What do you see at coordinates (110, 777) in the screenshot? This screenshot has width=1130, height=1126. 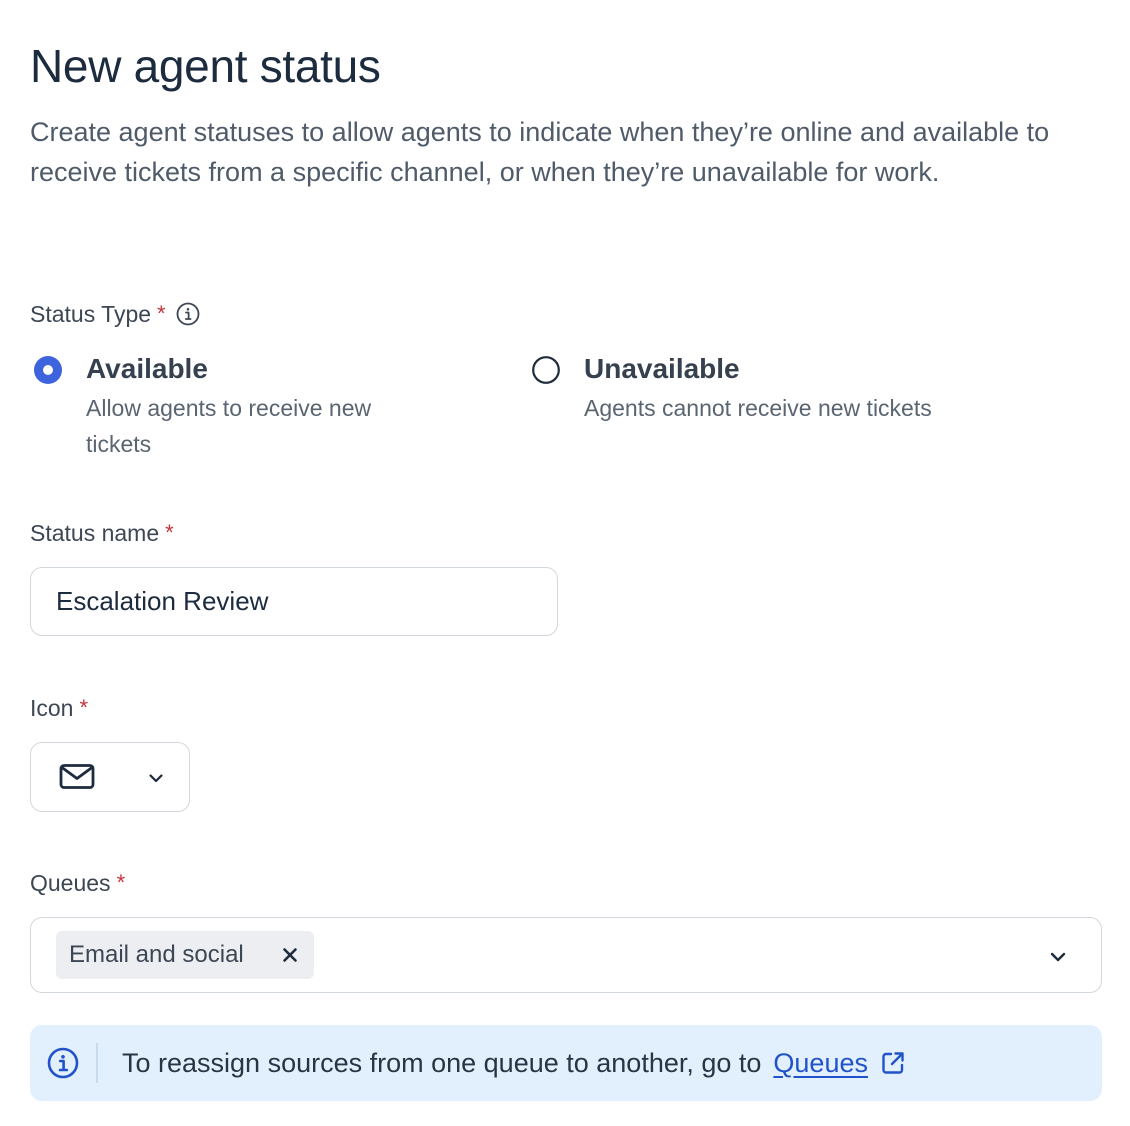 I see `icon-select-dropdown` at bounding box center [110, 777].